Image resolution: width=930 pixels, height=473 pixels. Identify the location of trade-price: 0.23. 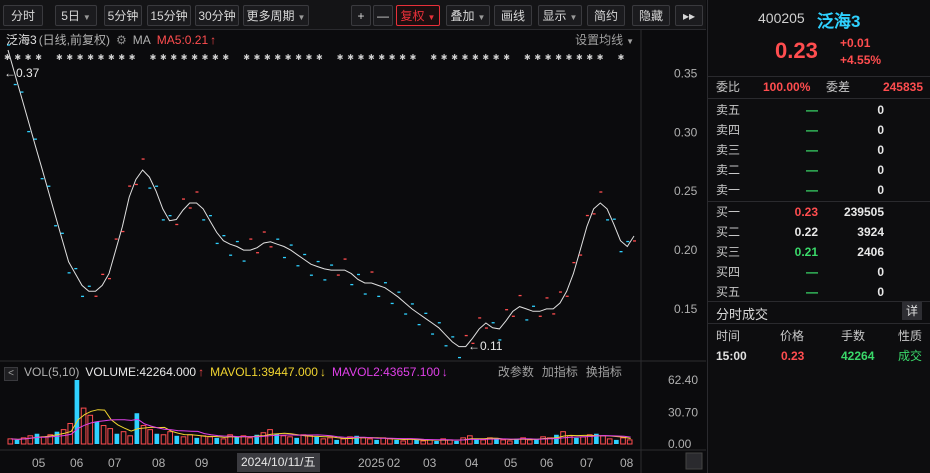
(793, 356).